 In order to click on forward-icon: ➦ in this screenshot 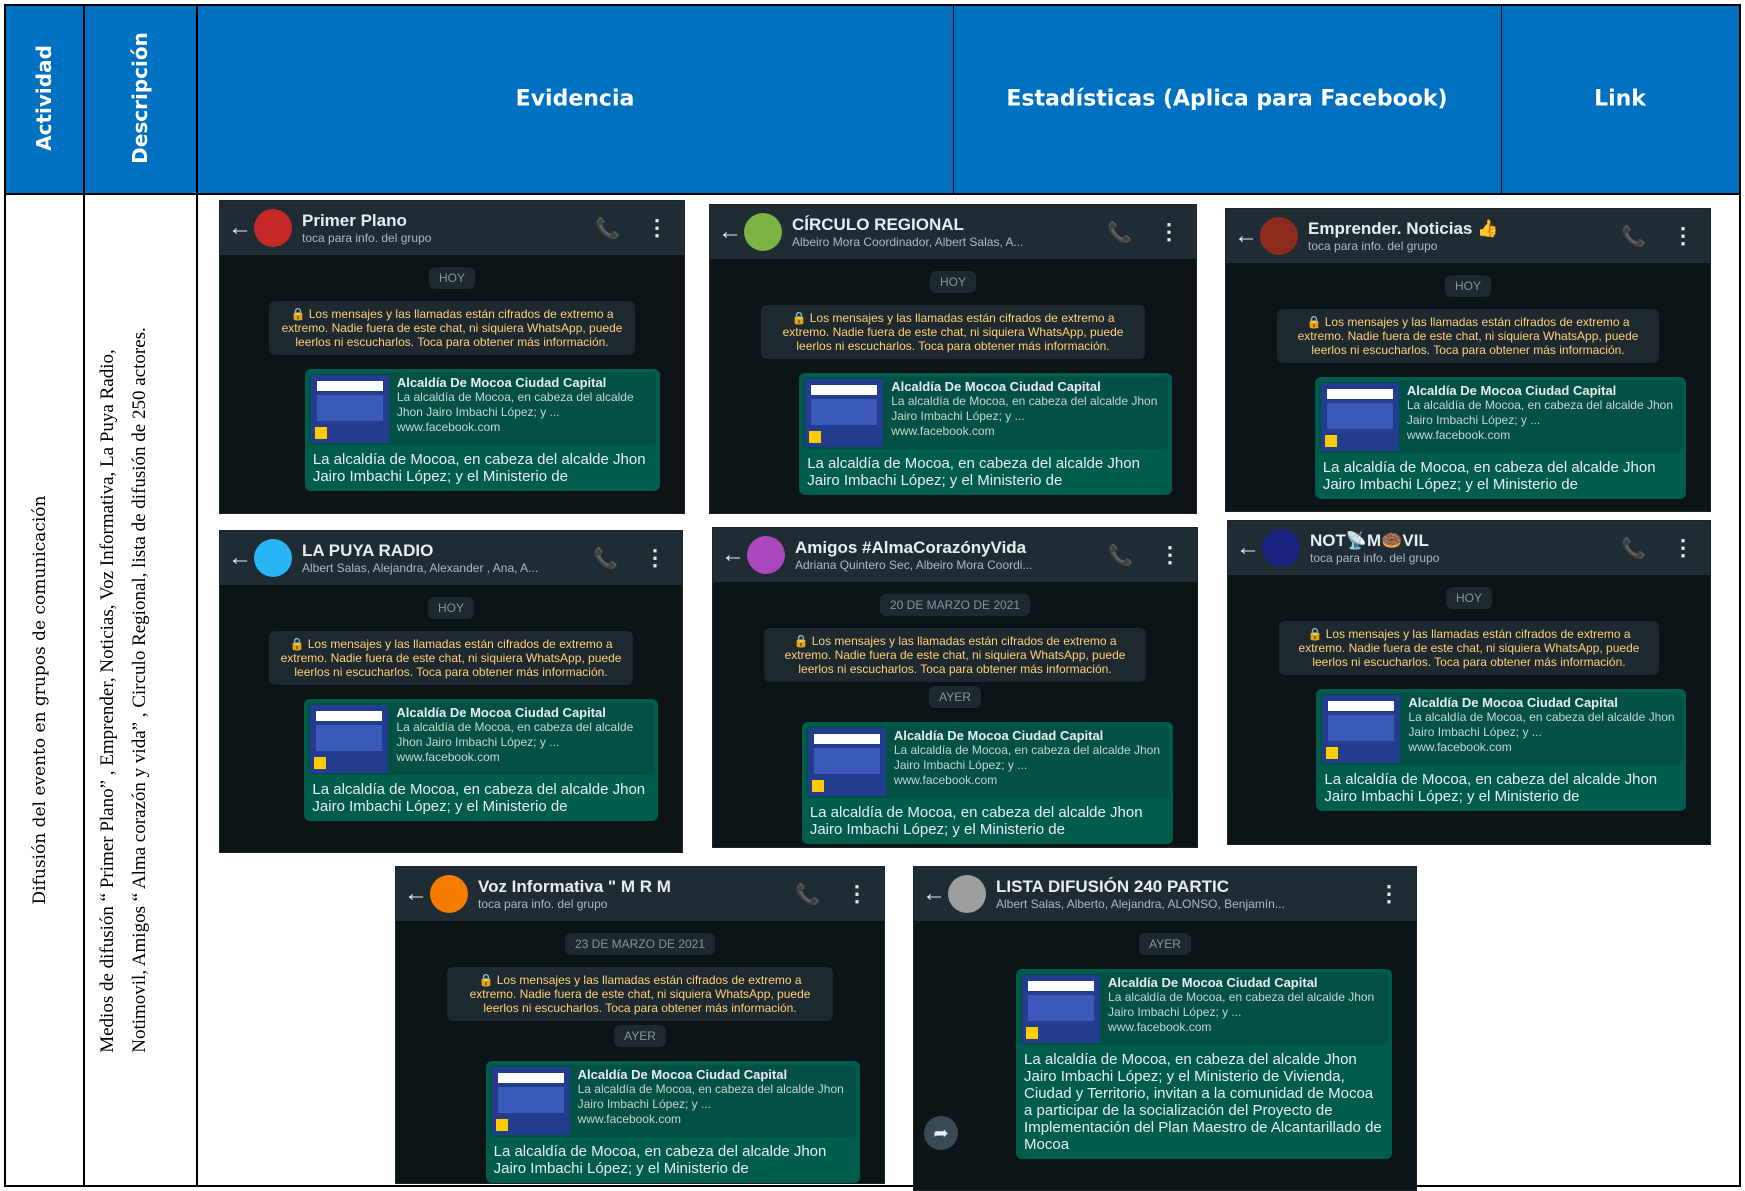, I will do `click(941, 1133)`.